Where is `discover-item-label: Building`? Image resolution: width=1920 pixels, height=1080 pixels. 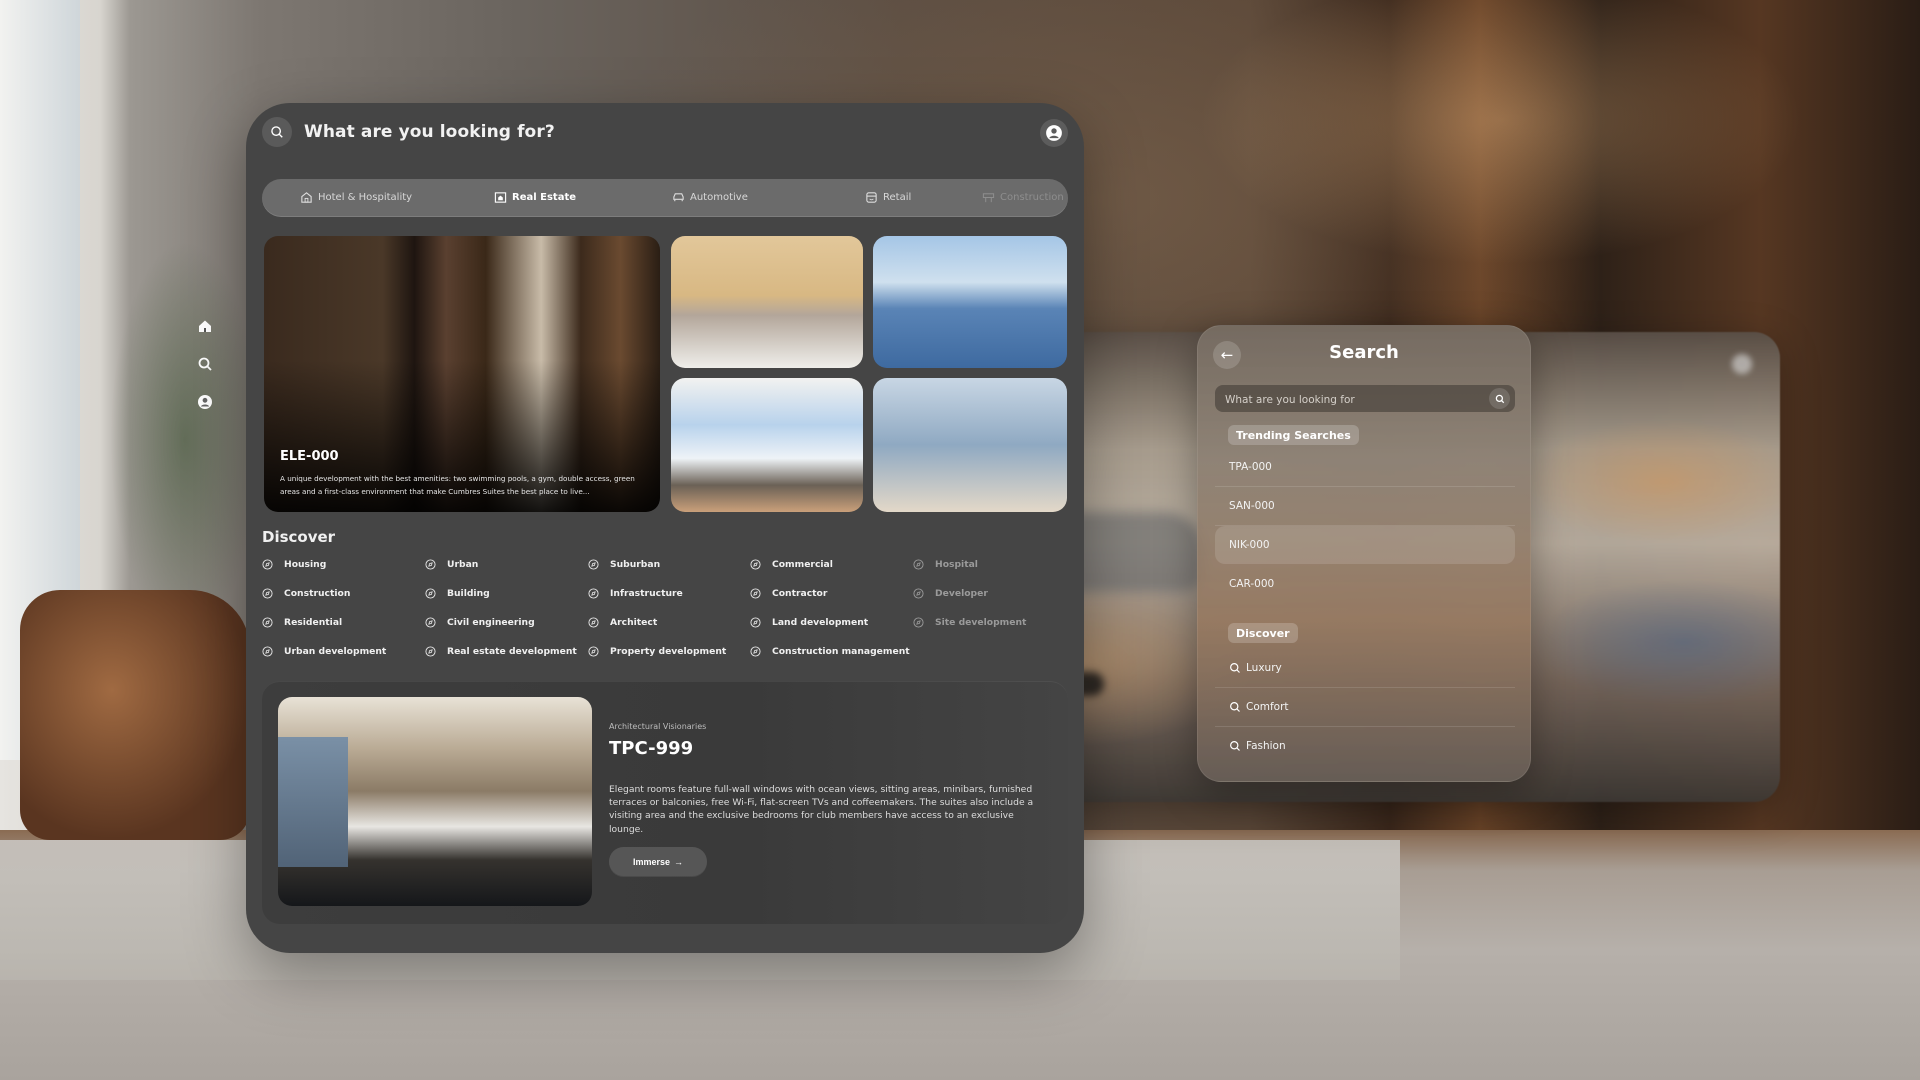 discover-item-label: Building is located at coordinates (468, 593).